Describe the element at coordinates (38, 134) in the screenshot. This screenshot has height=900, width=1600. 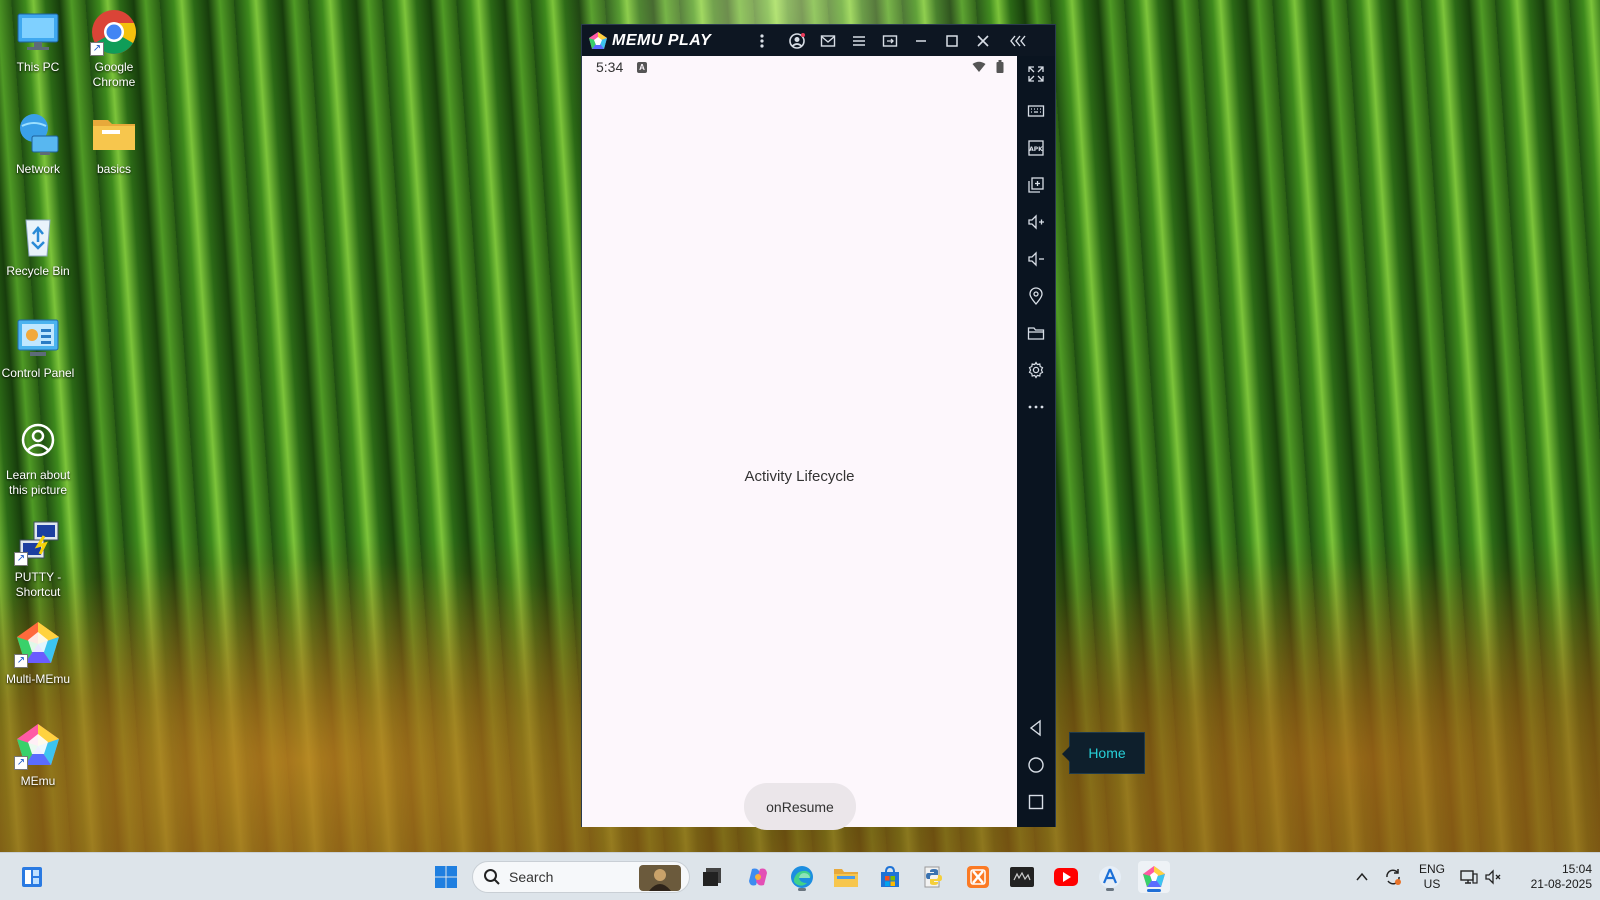
I see `network-icon` at that location.